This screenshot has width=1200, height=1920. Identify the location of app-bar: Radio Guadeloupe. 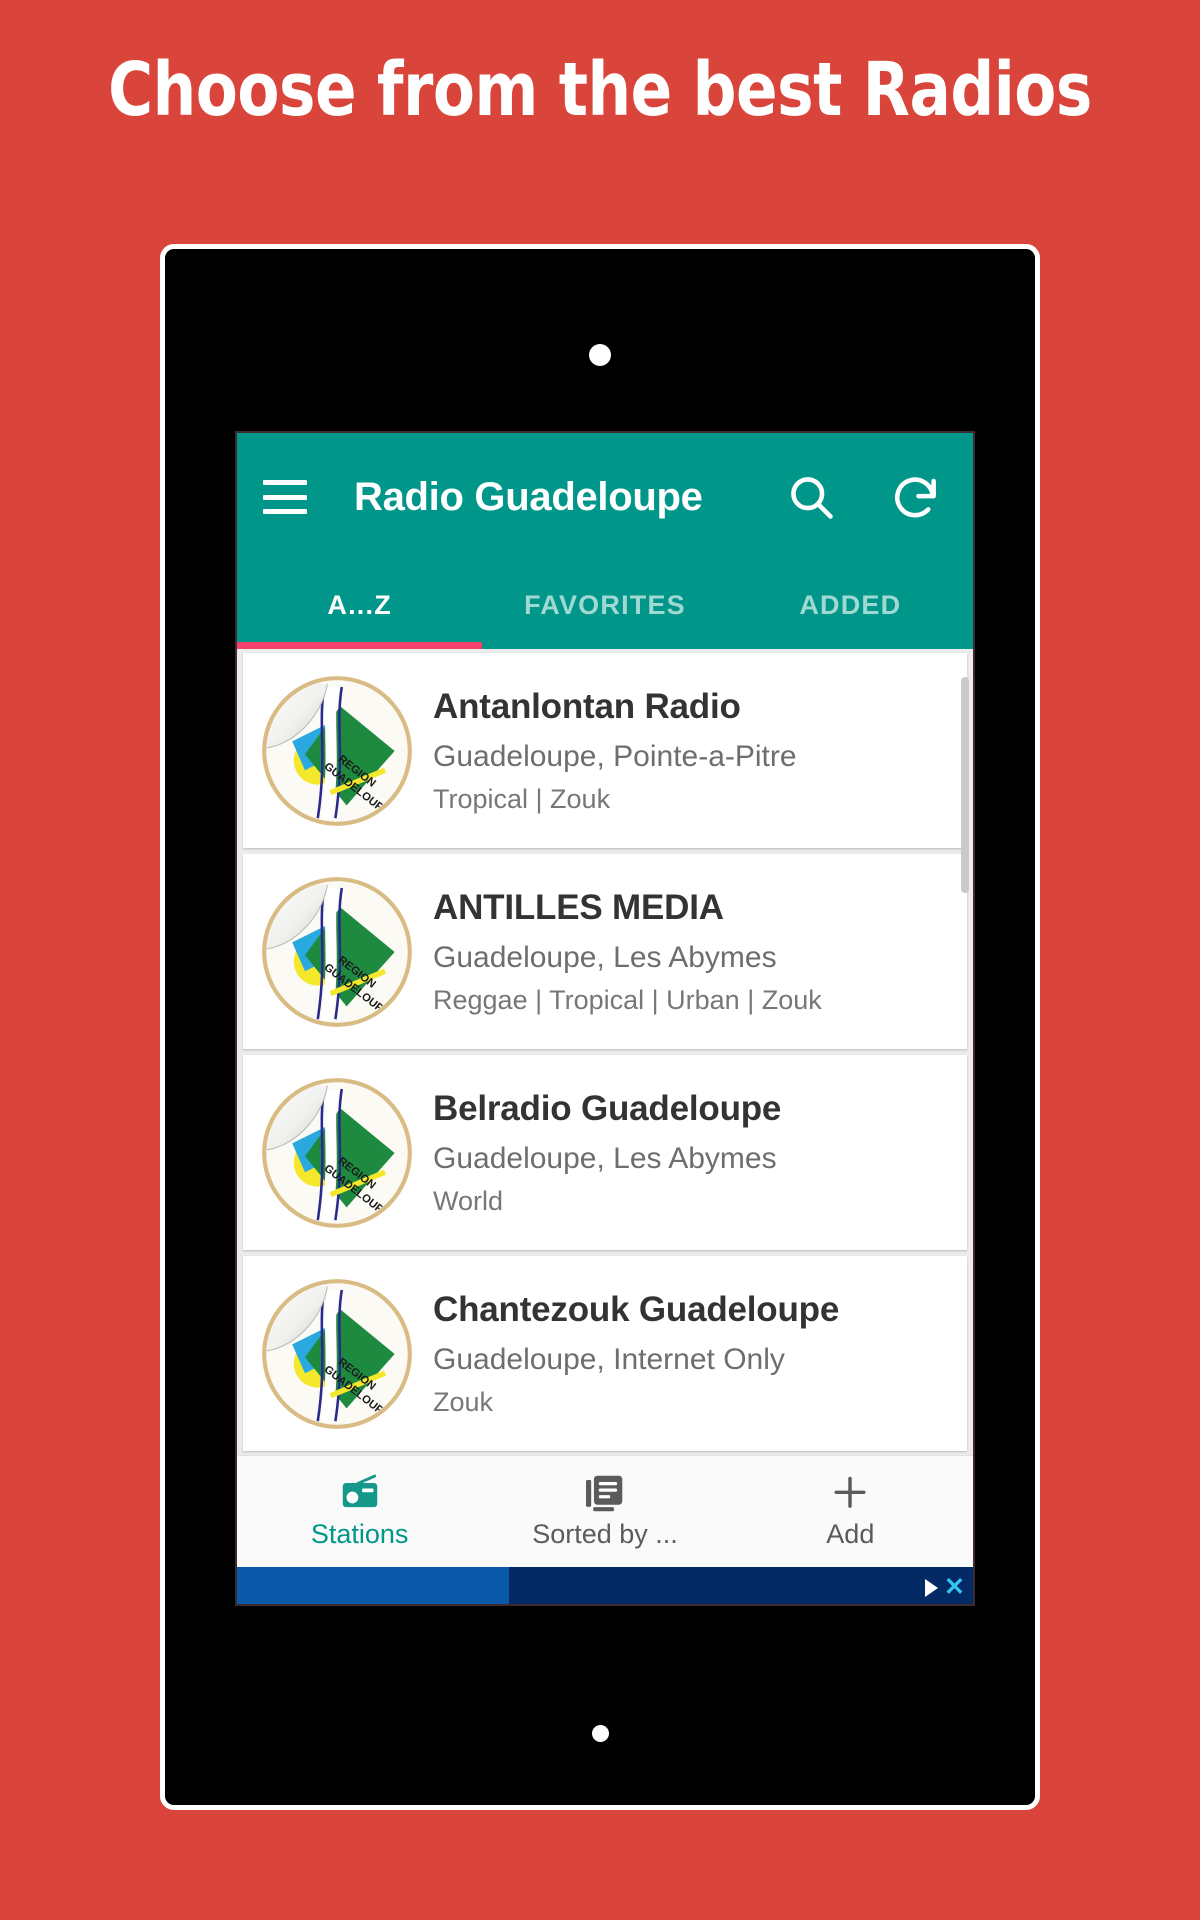
(605, 497).